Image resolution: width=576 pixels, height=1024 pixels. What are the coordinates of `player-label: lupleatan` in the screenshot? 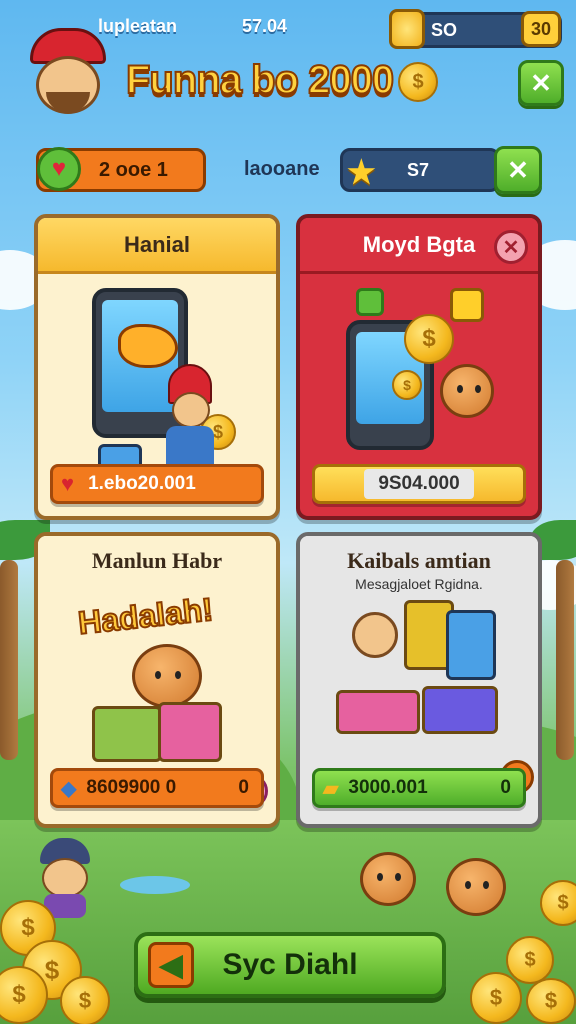 It's located at (138, 26).